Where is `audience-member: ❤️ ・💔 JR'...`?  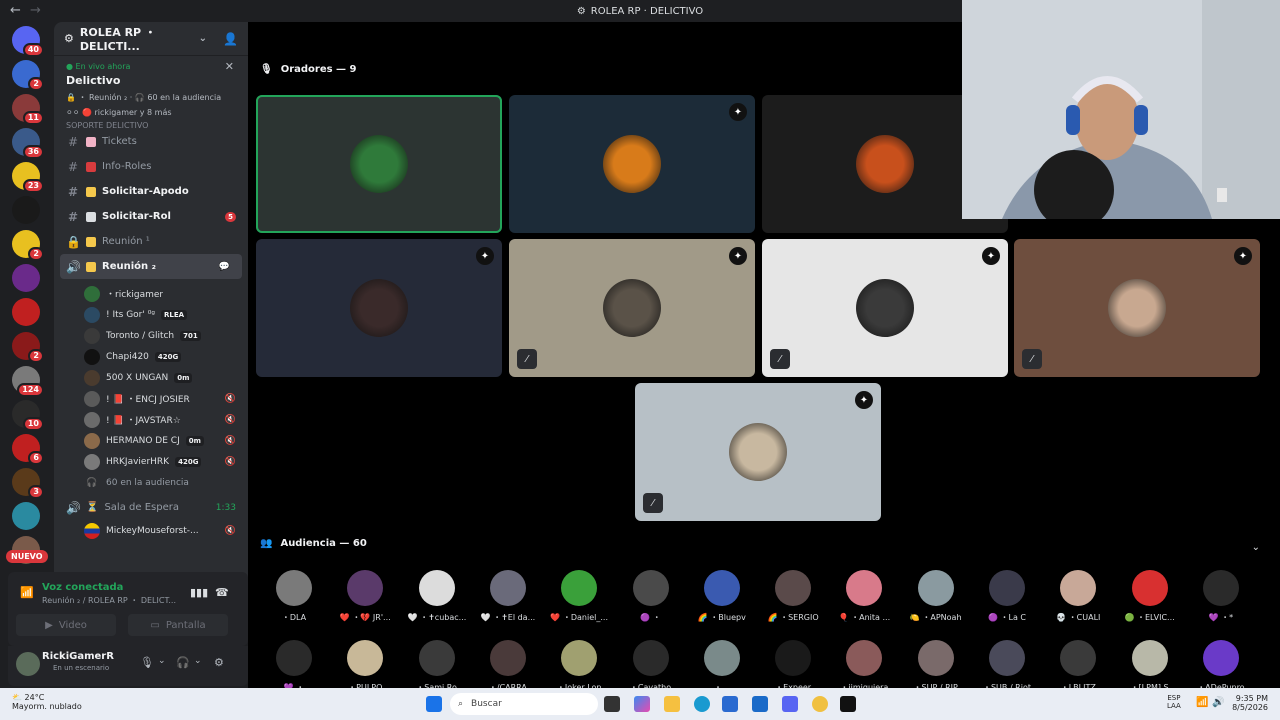 audience-member: ❤️ ・💔 JR'... is located at coordinates (365, 596).